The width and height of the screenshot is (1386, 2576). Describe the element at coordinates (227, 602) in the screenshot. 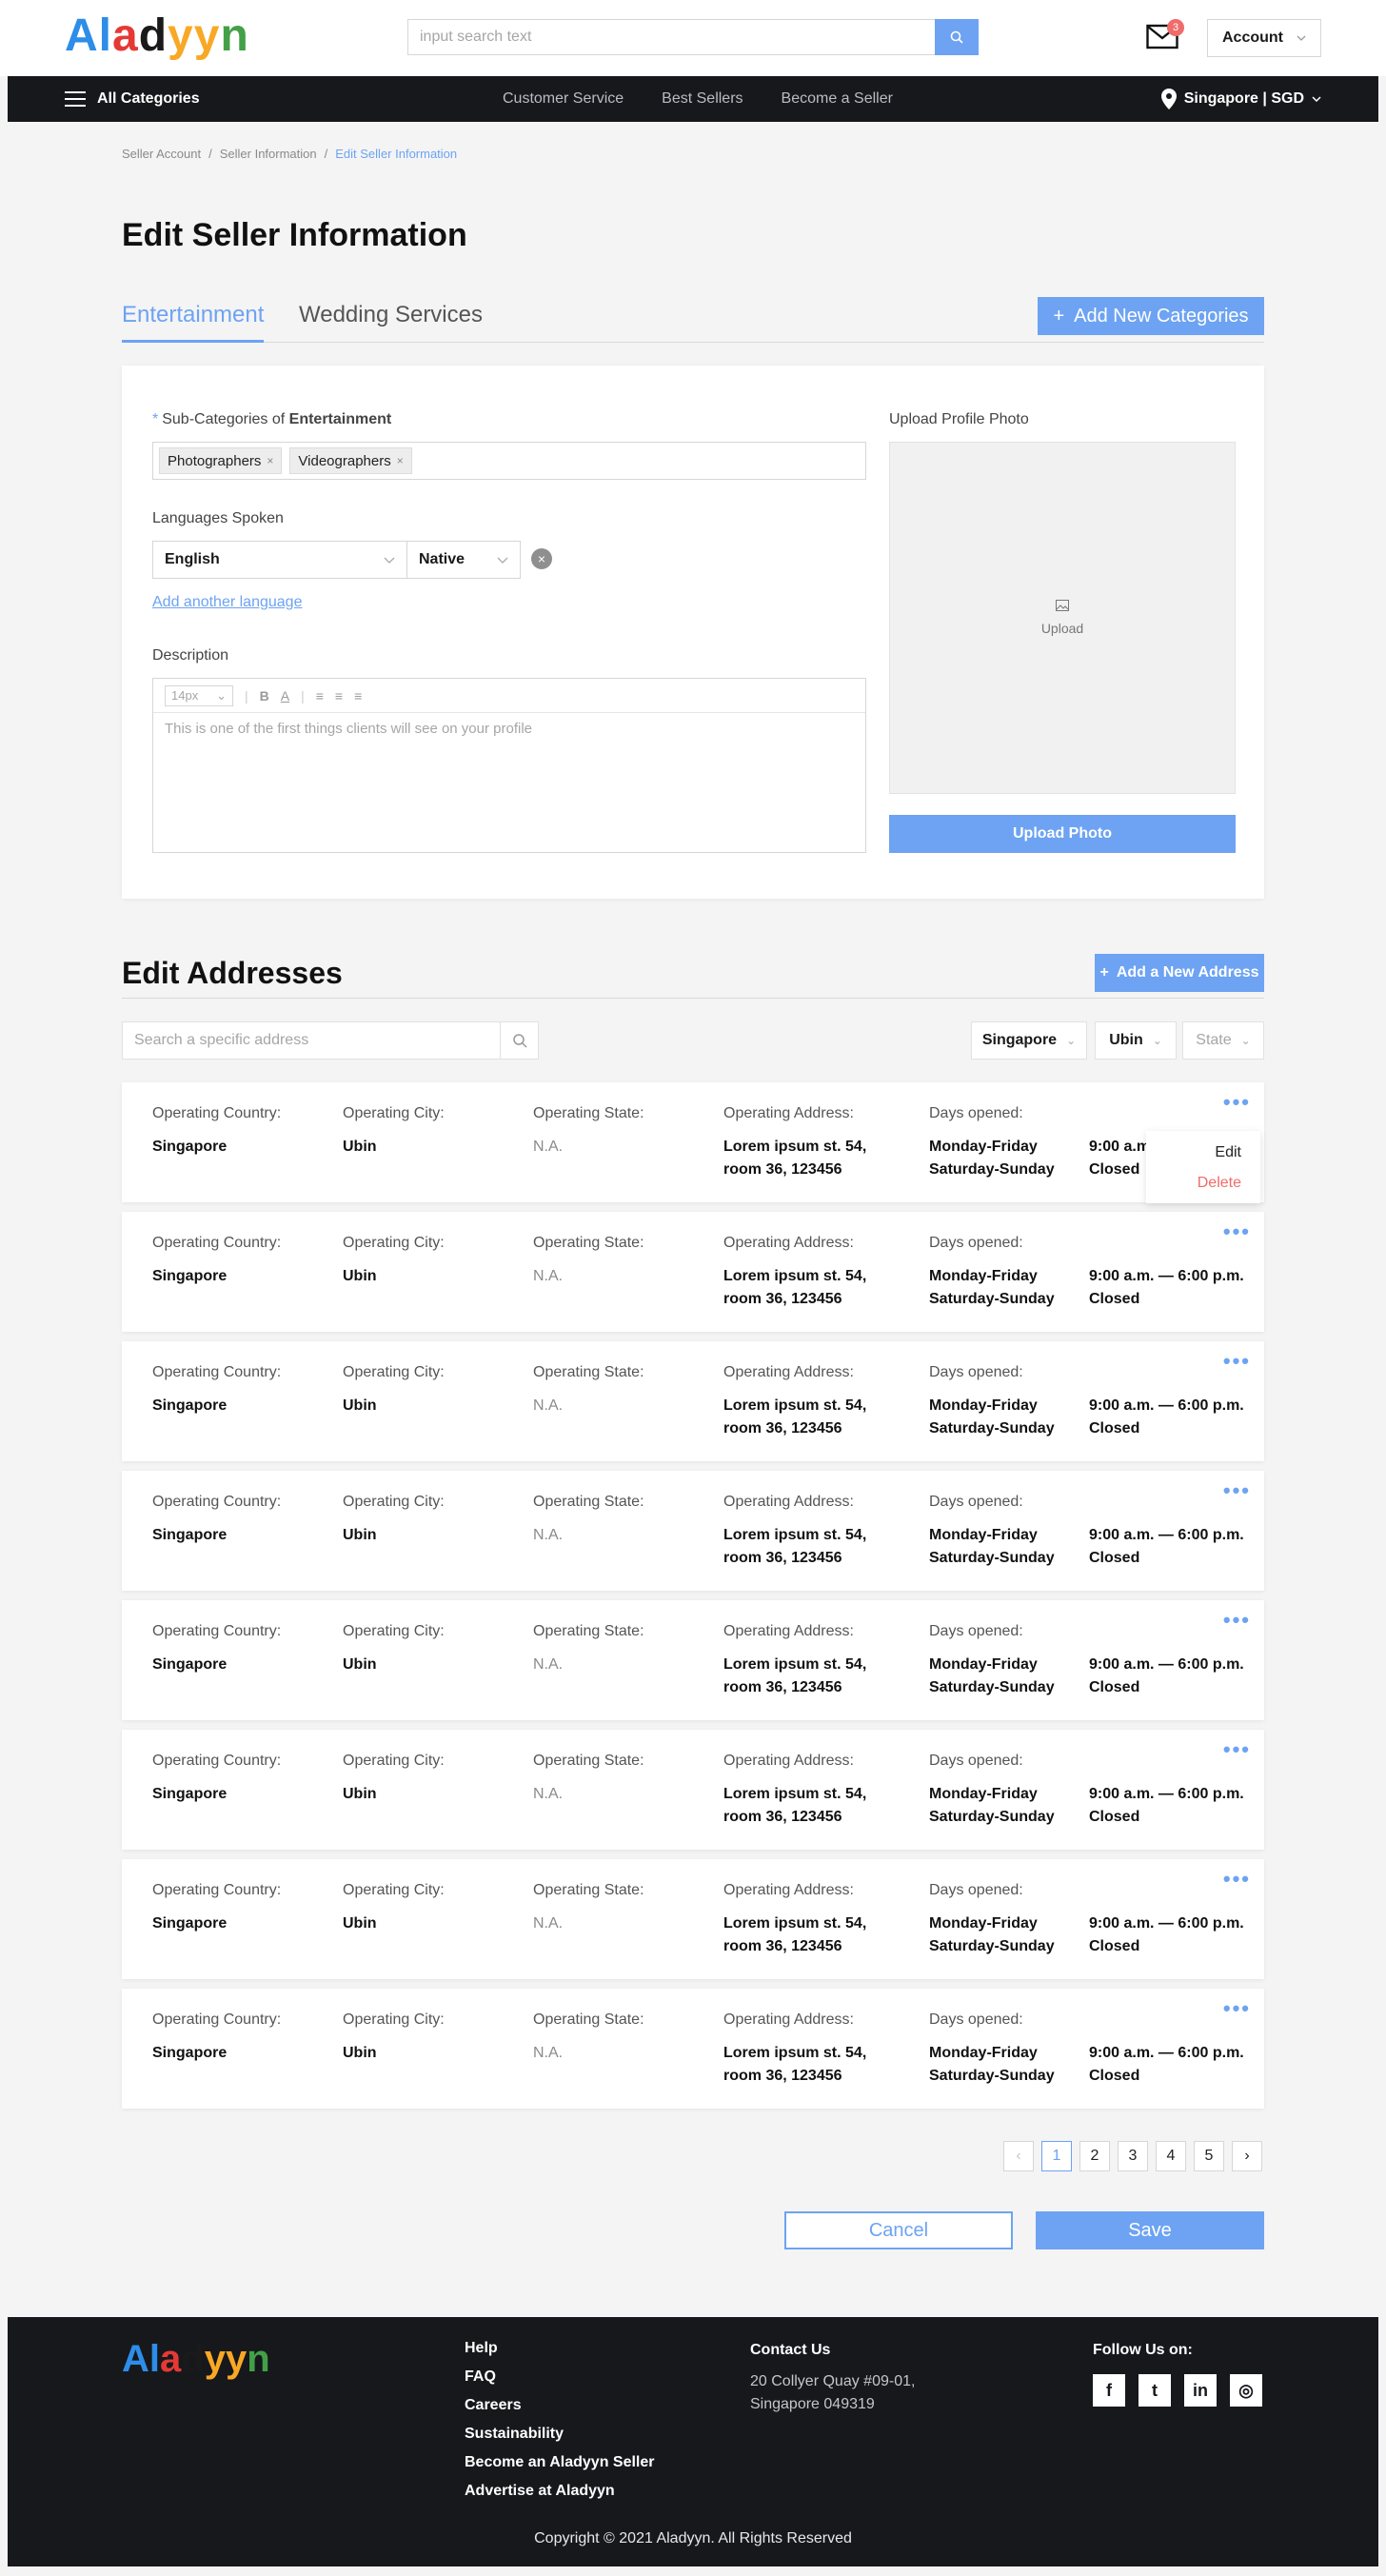

I see `add-language-link: Add another language` at that location.